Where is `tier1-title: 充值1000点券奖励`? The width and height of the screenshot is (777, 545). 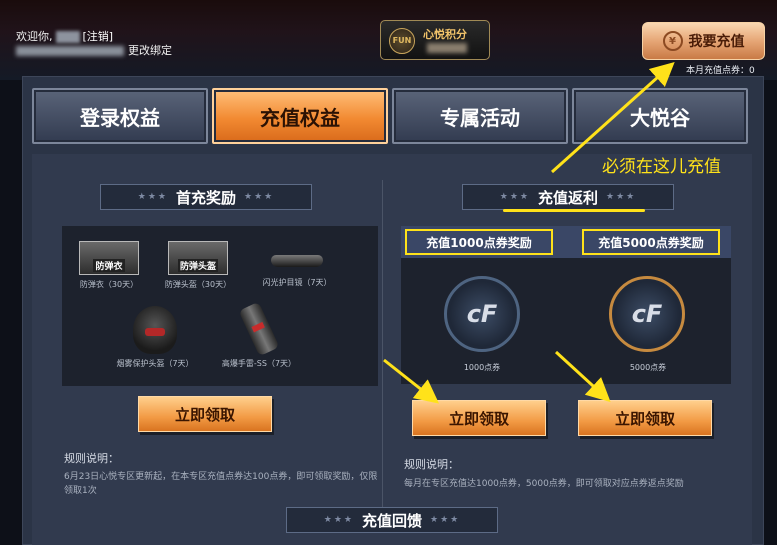 tier1-title: 充值1000点券奖励 is located at coordinates (479, 242).